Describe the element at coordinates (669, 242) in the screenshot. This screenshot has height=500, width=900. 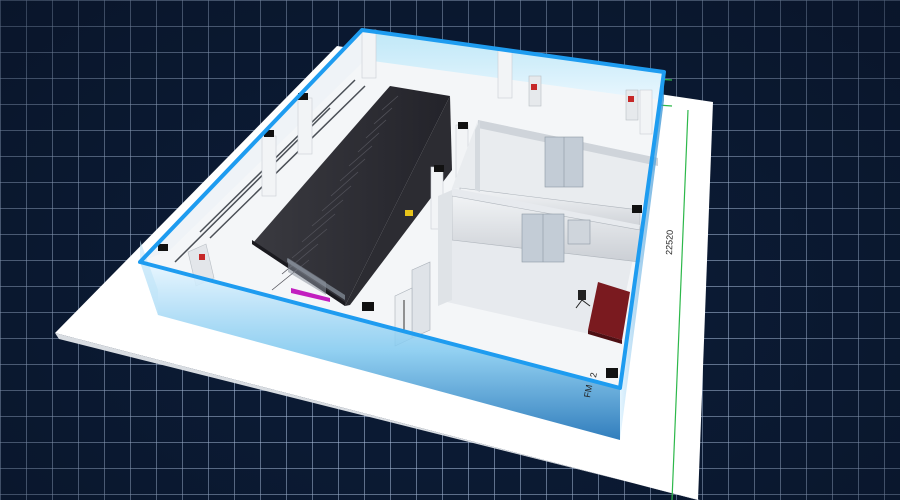
I see `dimension-label-side: 22520` at that location.